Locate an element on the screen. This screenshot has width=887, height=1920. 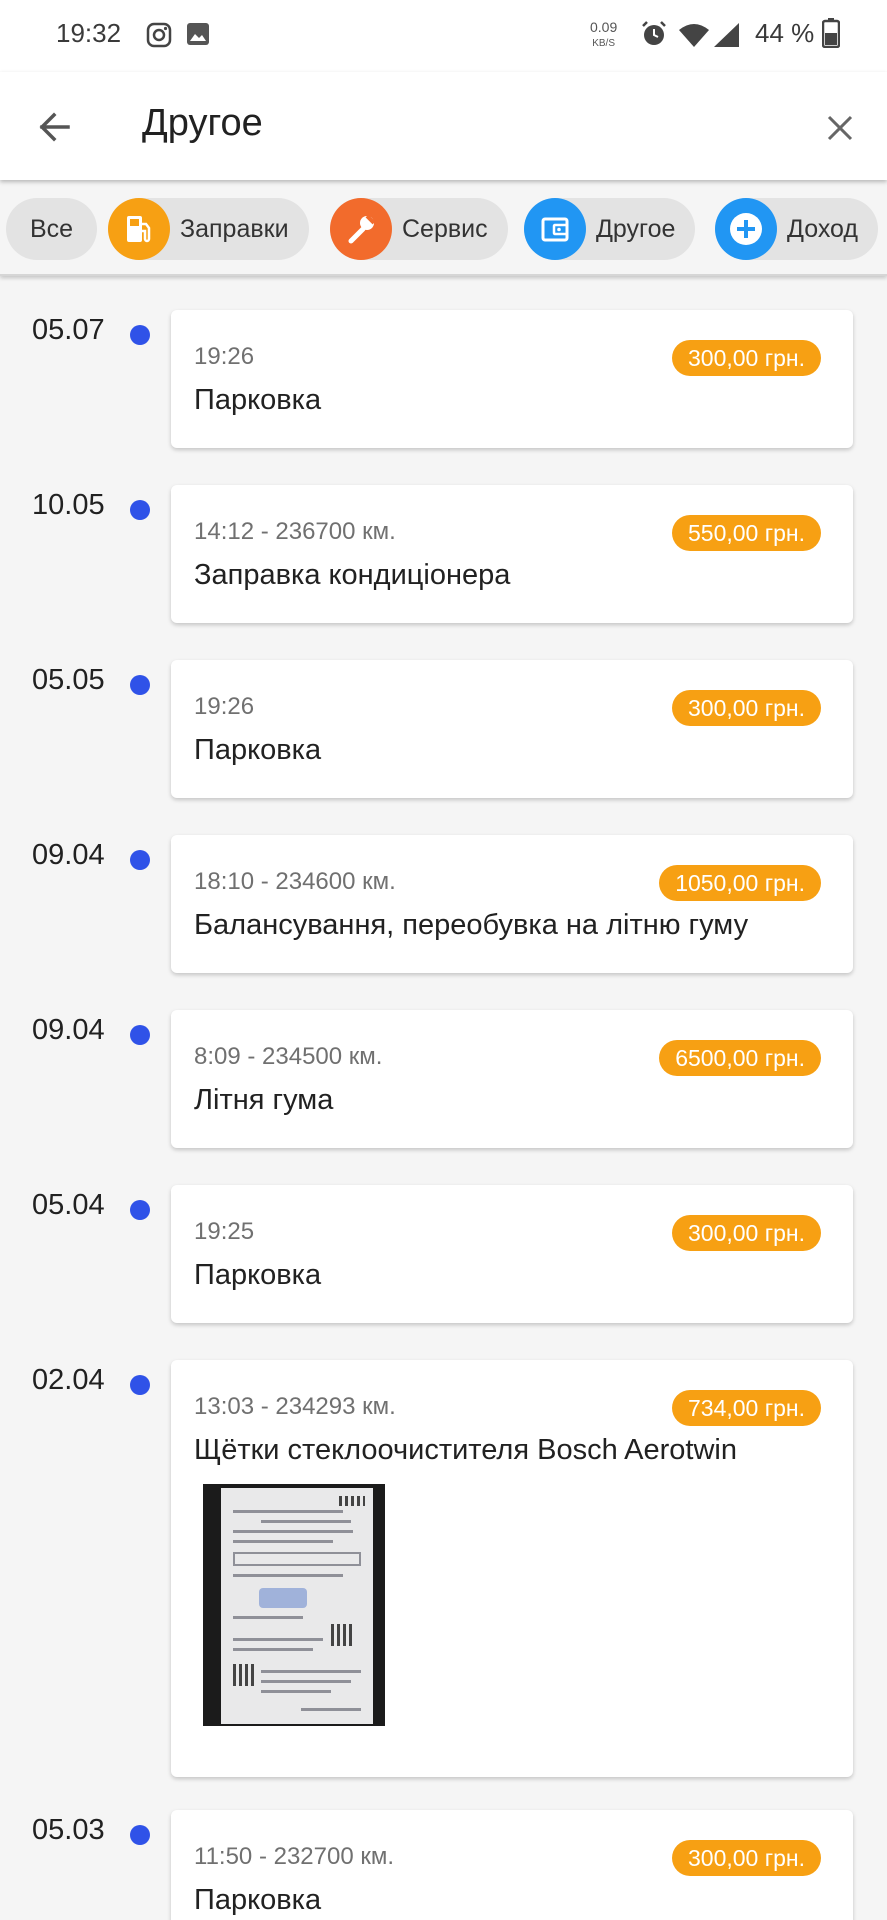
entry-date: 05.04 is located at coordinates (68, 1205).